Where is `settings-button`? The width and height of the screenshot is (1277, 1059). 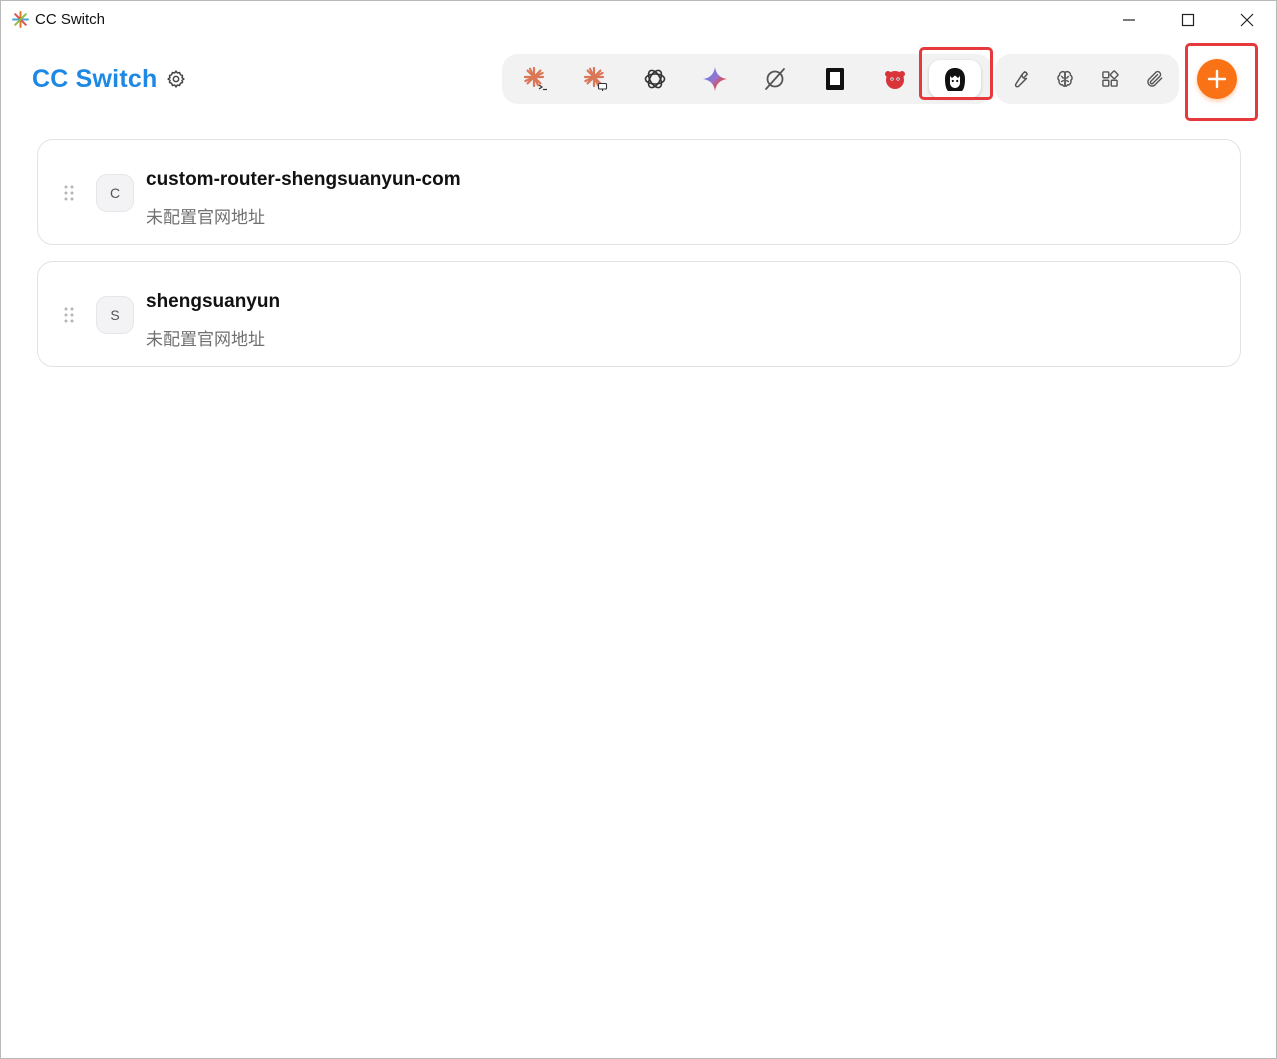 settings-button is located at coordinates (176, 79).